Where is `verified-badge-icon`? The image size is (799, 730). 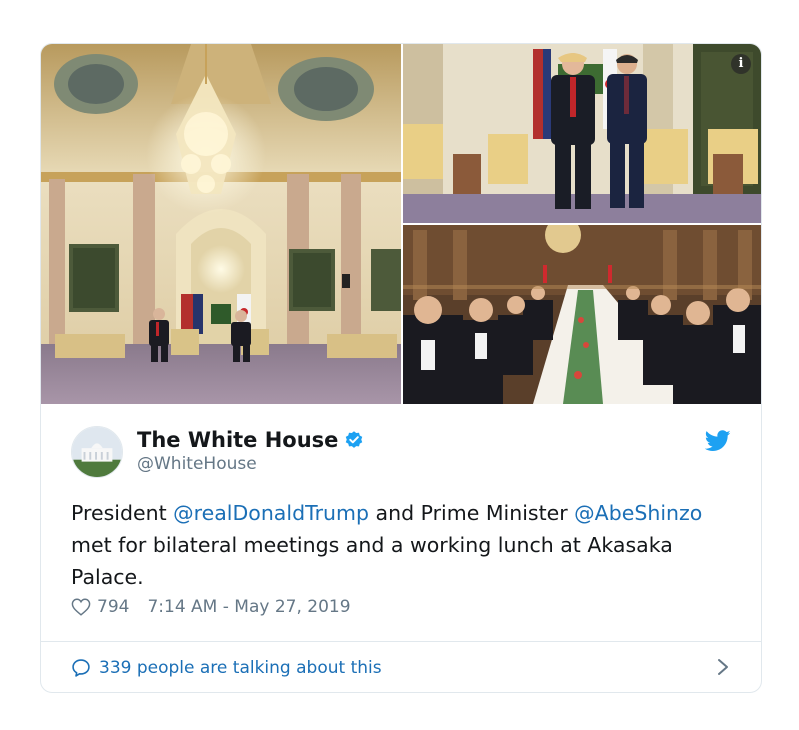
verified-badge-icon is located at coordinates (354, 439).